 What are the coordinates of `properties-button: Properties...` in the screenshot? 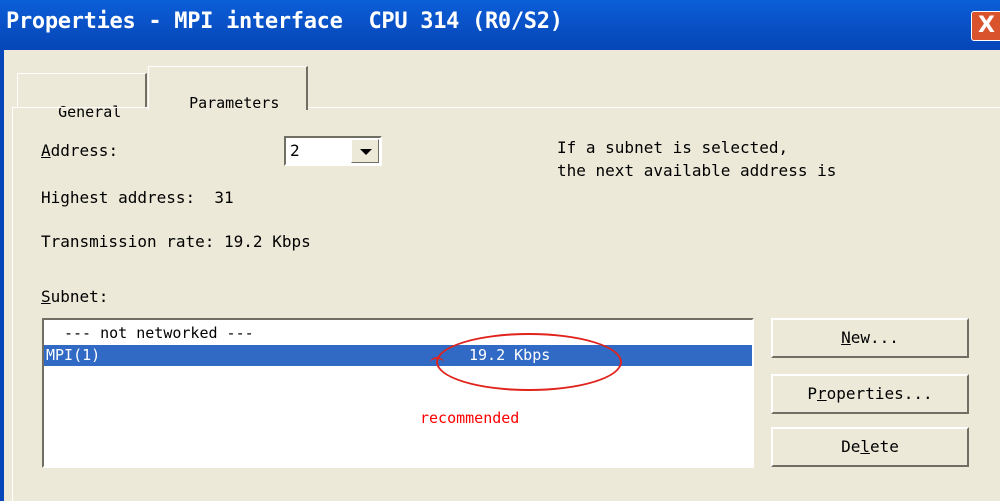 It's located at (870, 394).